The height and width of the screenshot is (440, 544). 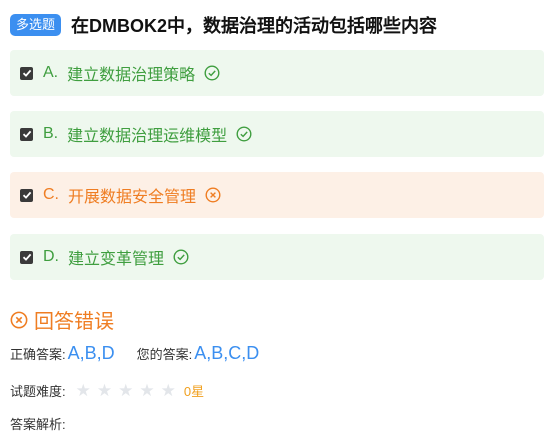 What do you see at coordinates (254, 26) in the screenshot?
I see `question-title: 在DMBOK2中，数据治理的活动包括哪些内容` at bounding box center [254, 26].